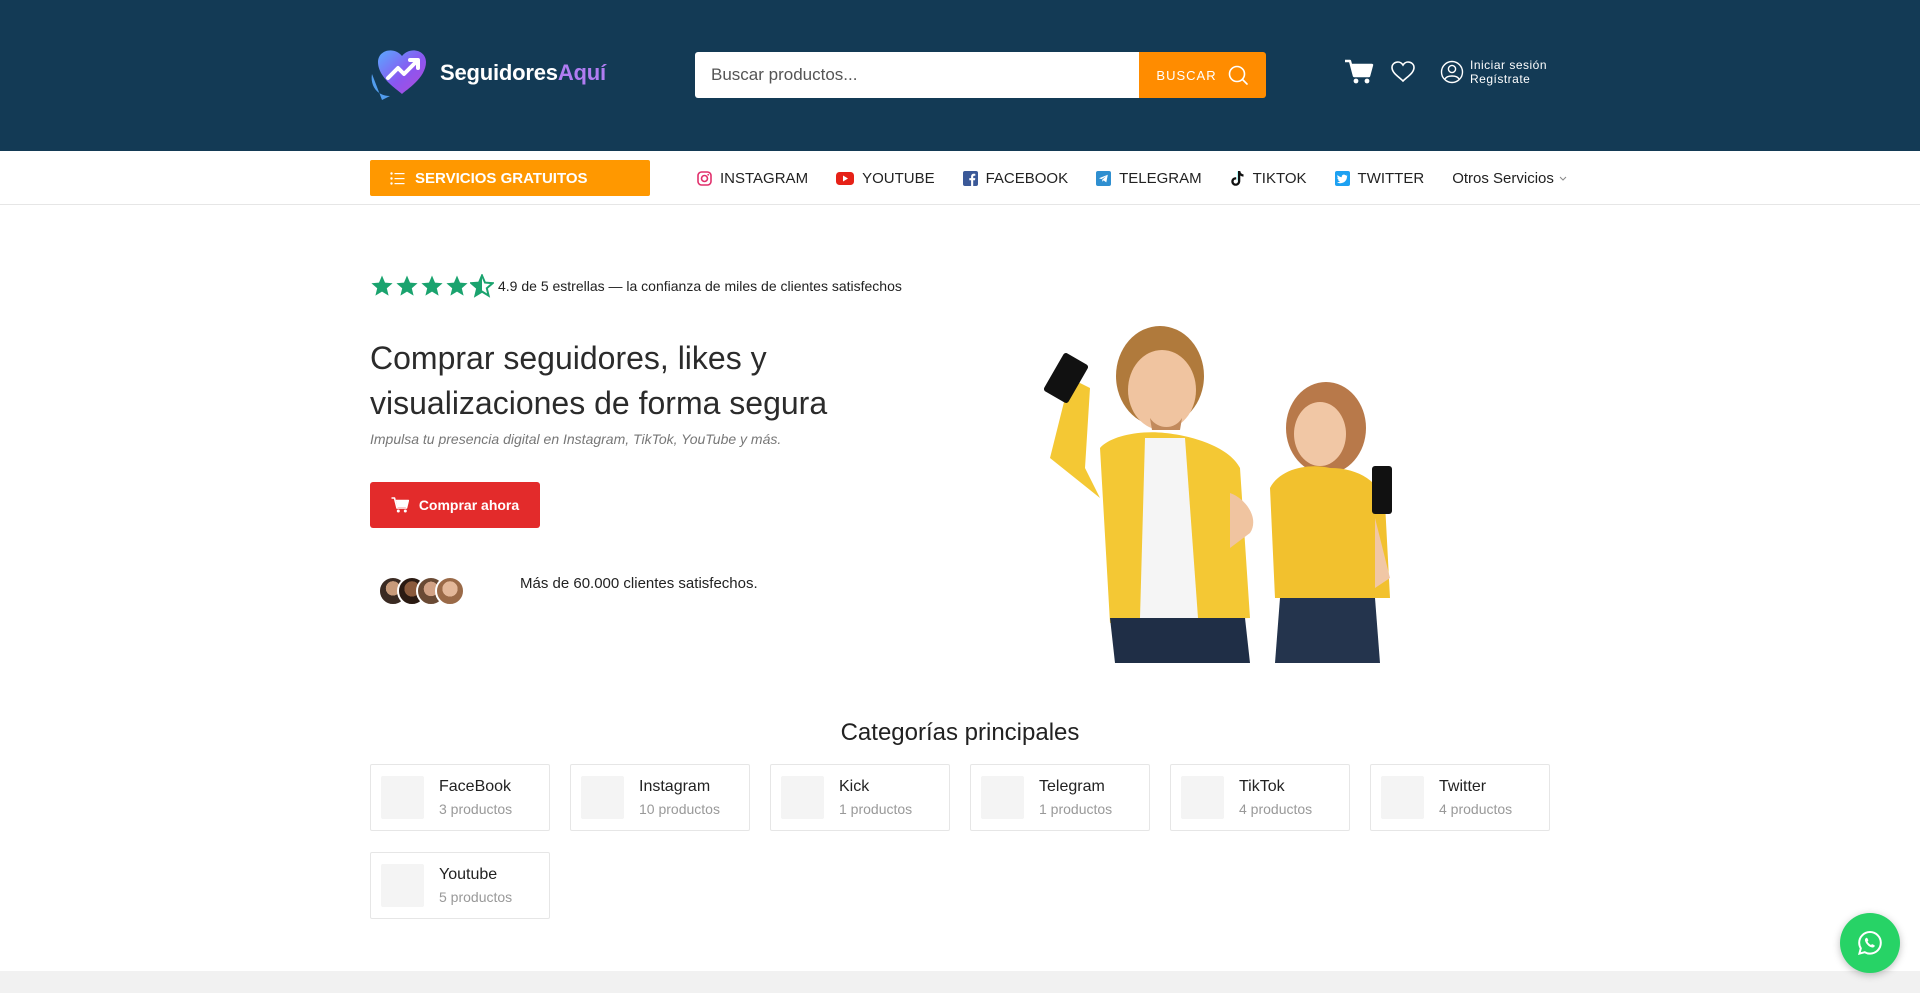 The height and width of the screenshot is (993, 1920). What do you see at coordinates (1460, 797) in the screenshot?
I see `category-card-twitter: Twitter 4 productos` at bounding box center [1460, 797].